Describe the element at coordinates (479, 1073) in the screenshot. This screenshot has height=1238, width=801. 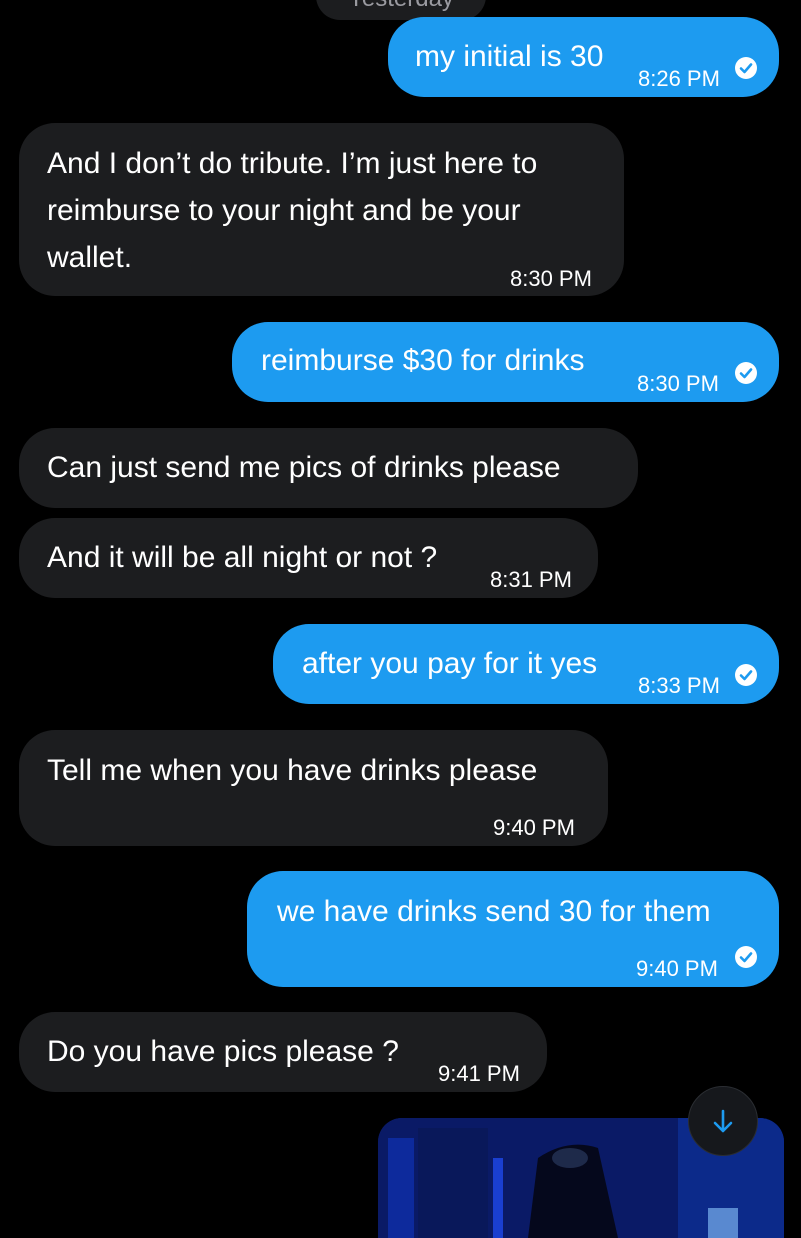
I see `message-time: 9:41 PM` at that location.